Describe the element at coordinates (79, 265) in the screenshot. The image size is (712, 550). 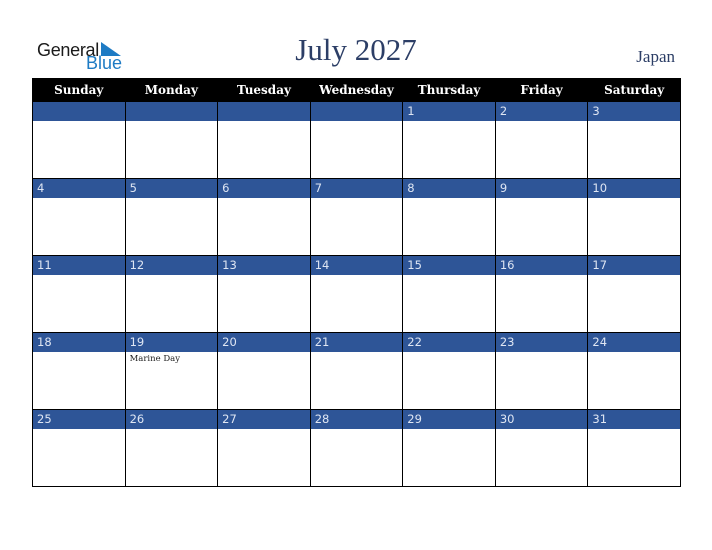
I see `day-number: 11` at that location.